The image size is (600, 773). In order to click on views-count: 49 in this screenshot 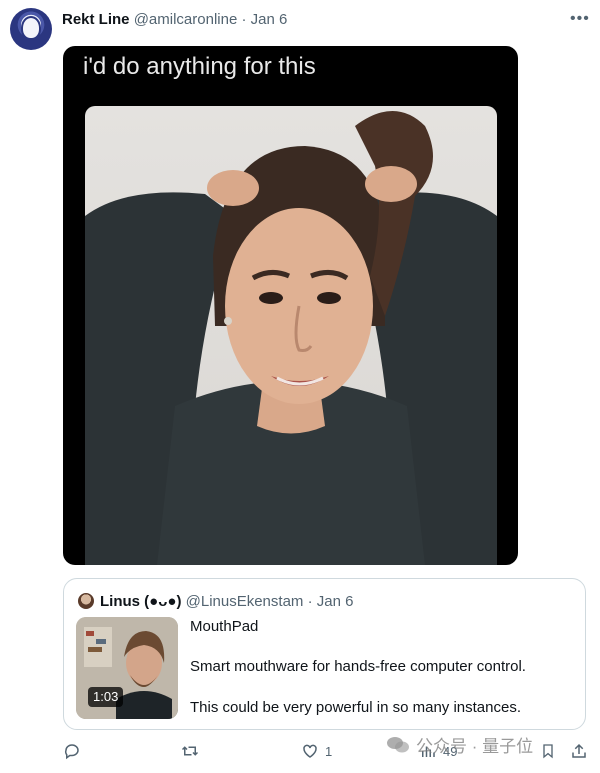, I will do `click(450, 751)`.